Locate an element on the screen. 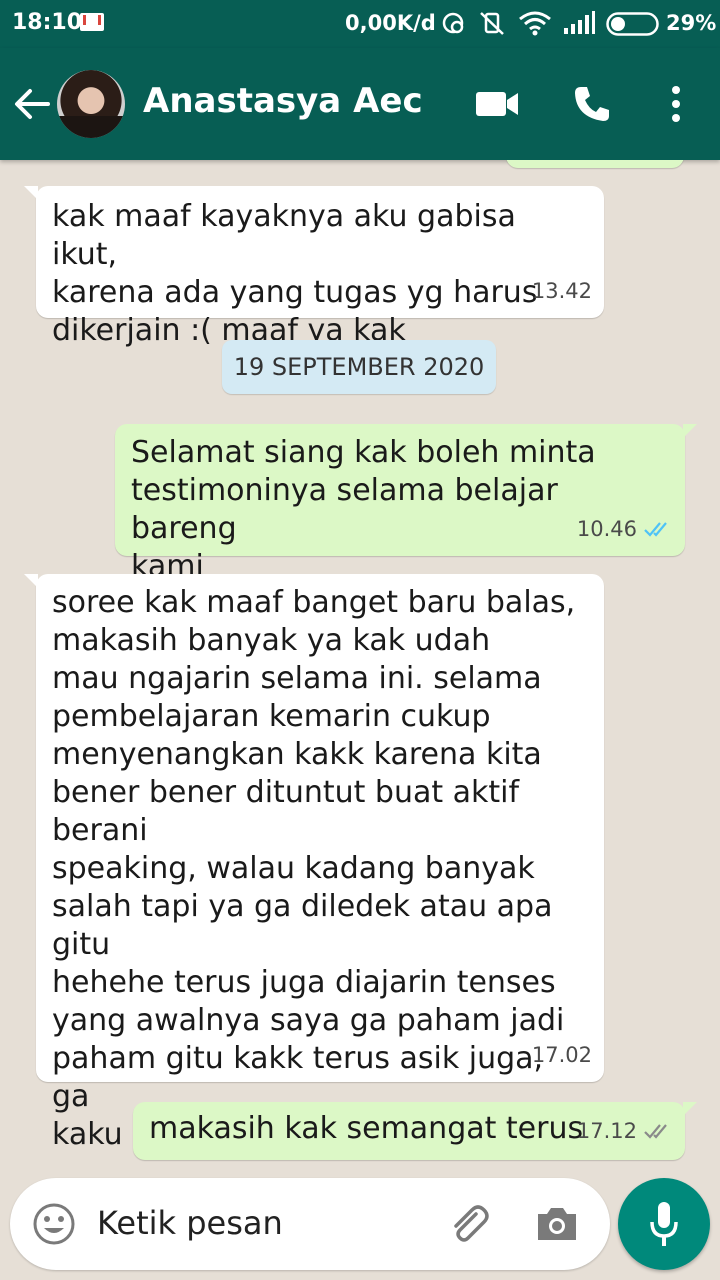  video-call-icon is located at coordinates (497, 104).